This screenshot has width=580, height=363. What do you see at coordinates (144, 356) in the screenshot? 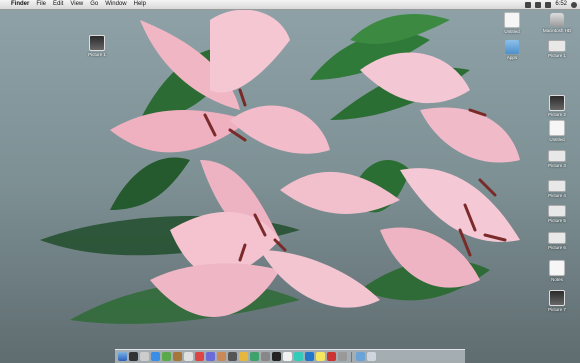
I see `mail-icon` at bounding box center [144, 356].